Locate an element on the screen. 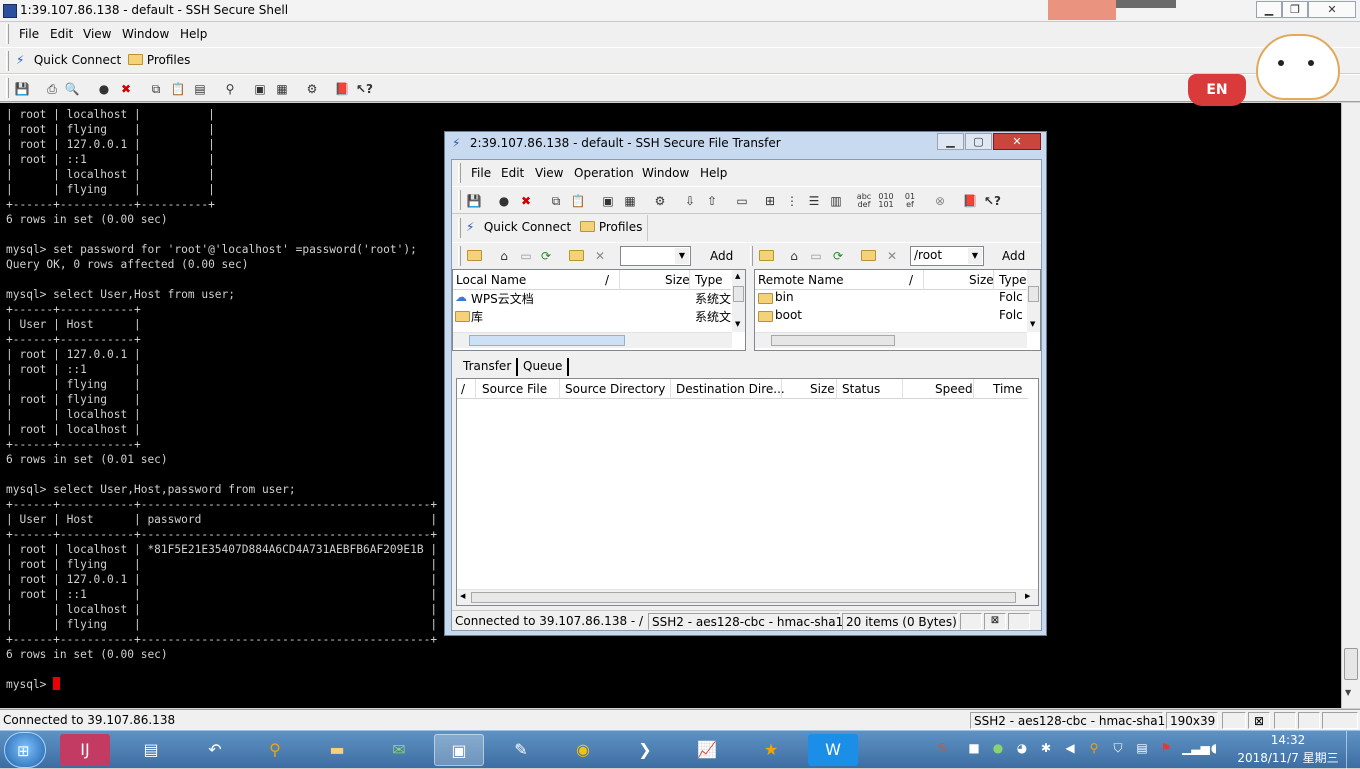 Image resolution: width=1360 pixels, height=769 pixels. file-explorer-icon: ▬ is located at coordinates (337, 750).